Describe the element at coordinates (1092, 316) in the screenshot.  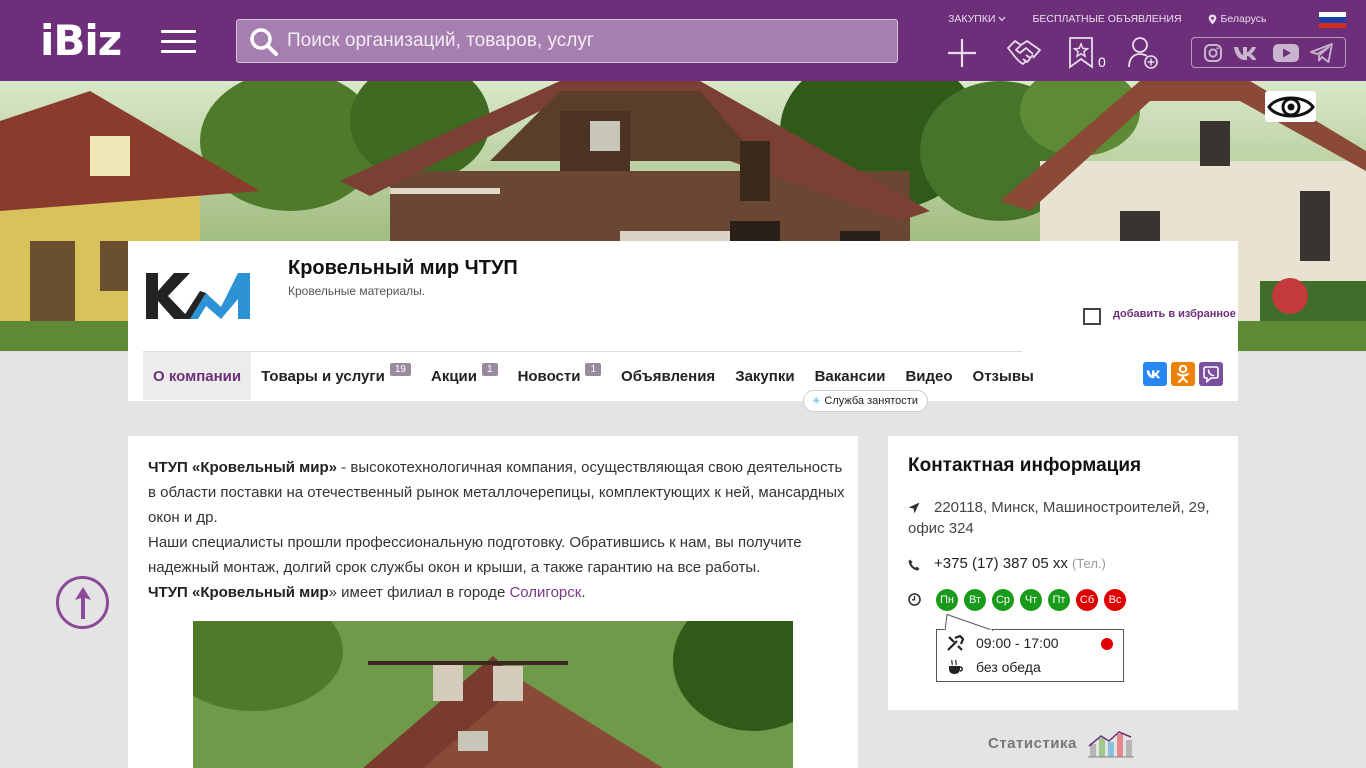
I see `add-favorite-checkbox` at that location.